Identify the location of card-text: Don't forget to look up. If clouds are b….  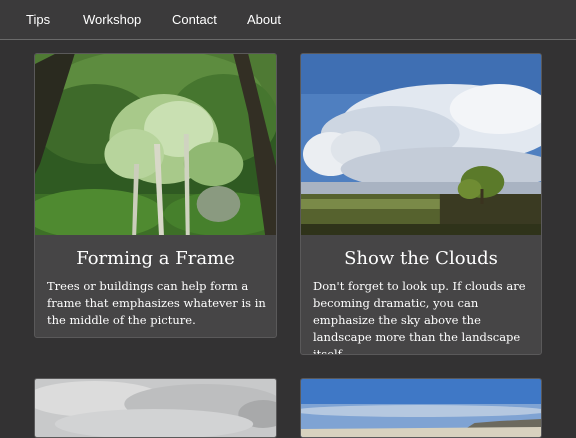
(419, 317).